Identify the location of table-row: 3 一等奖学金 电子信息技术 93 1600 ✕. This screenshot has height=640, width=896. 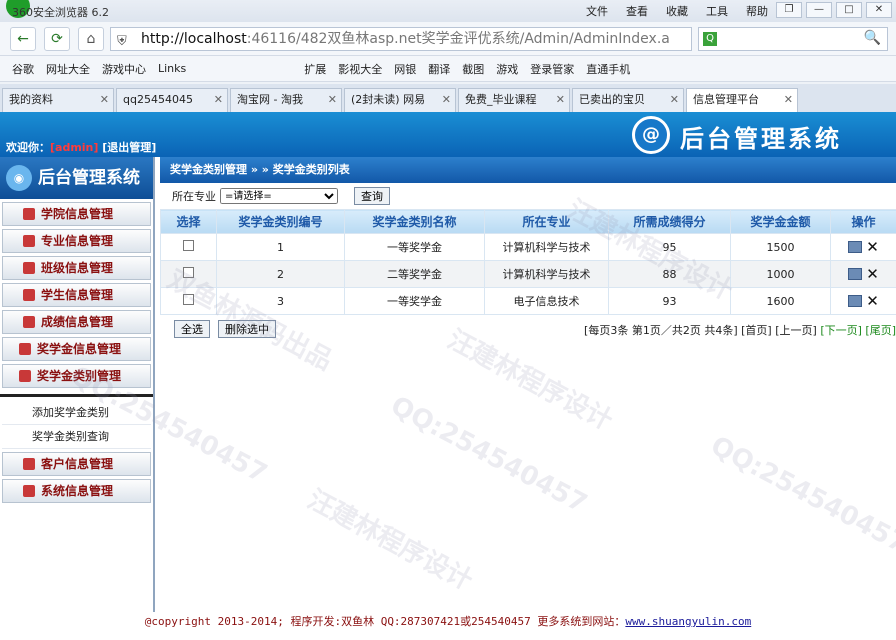
(528, 301).